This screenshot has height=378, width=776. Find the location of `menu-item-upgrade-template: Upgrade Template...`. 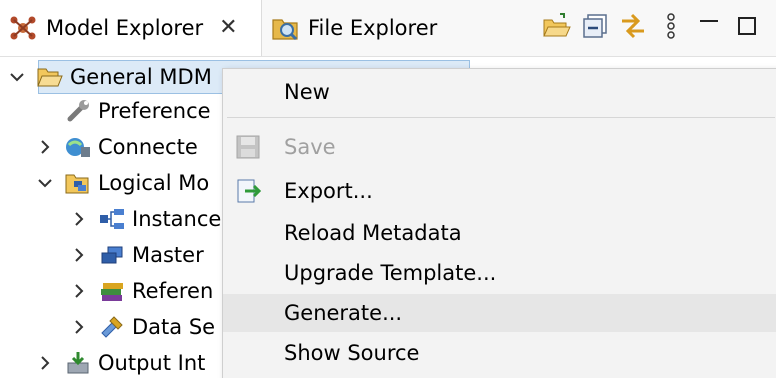

menu-item-upgrade-template: Upgrade Template... is located at coordinates (499, 273).